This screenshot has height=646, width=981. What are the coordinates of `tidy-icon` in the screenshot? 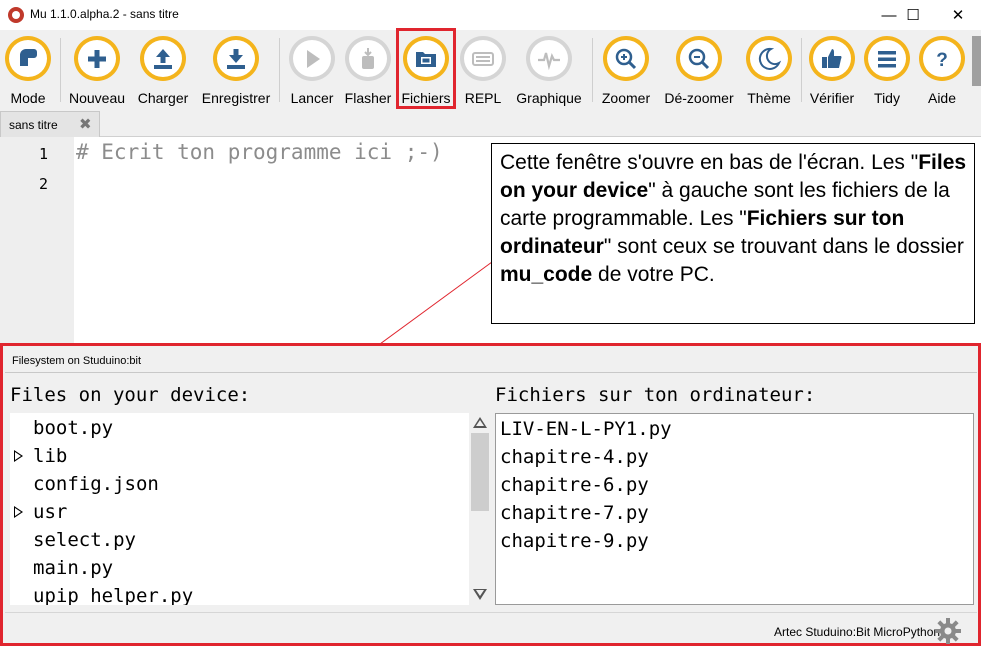 It's located at (887, 58).